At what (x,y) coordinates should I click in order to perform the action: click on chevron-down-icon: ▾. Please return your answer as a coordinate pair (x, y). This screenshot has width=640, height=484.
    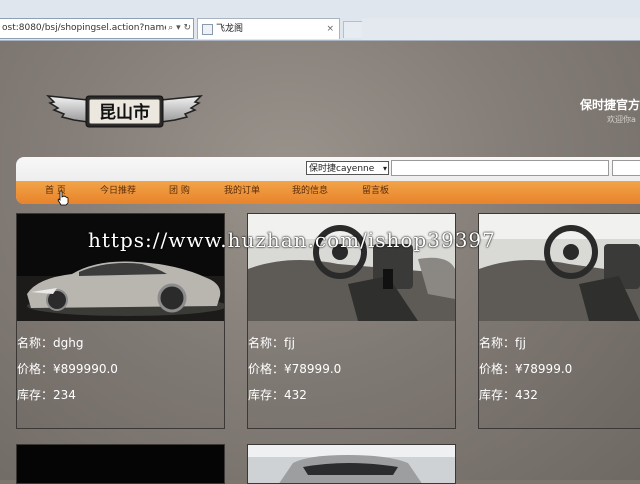
    Looking at the image, I should click on (384, 168).